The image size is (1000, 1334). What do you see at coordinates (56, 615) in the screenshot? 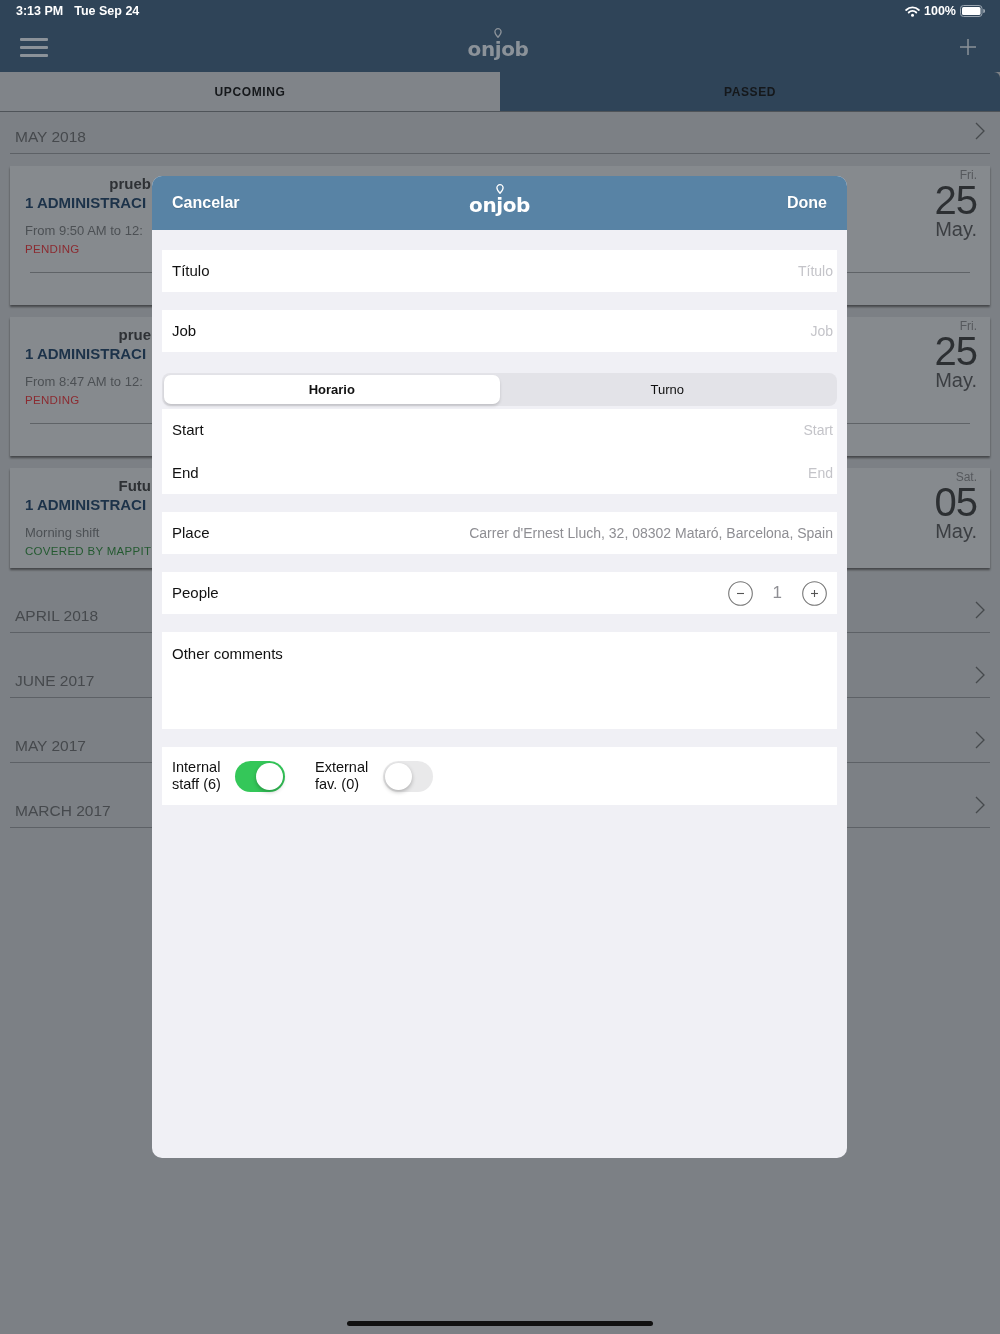
I see `month-title: APRIL 2018` at bounding box center [56, 615].